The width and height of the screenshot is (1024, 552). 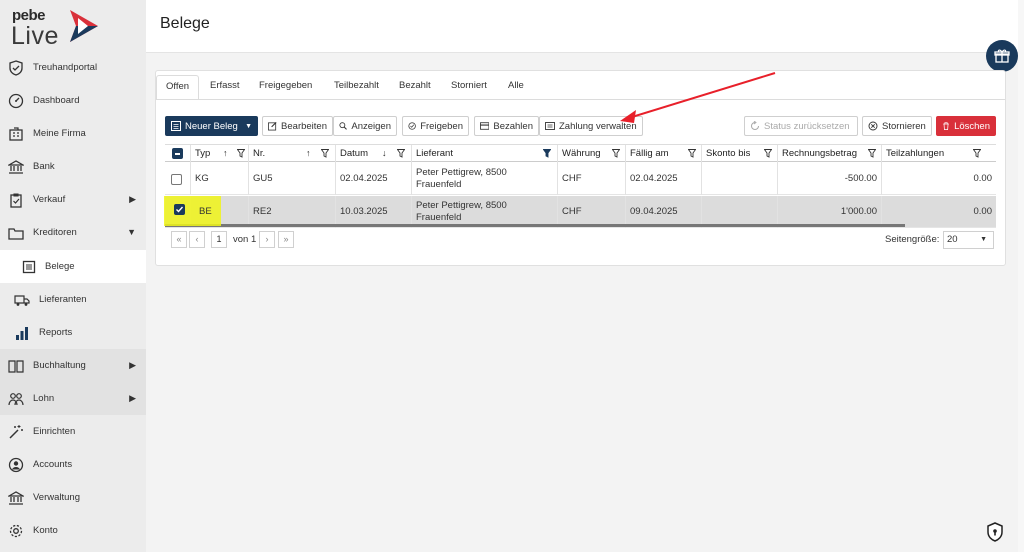 I want to click on table-horizontal-scrollbar, so click(x=535, y=225).